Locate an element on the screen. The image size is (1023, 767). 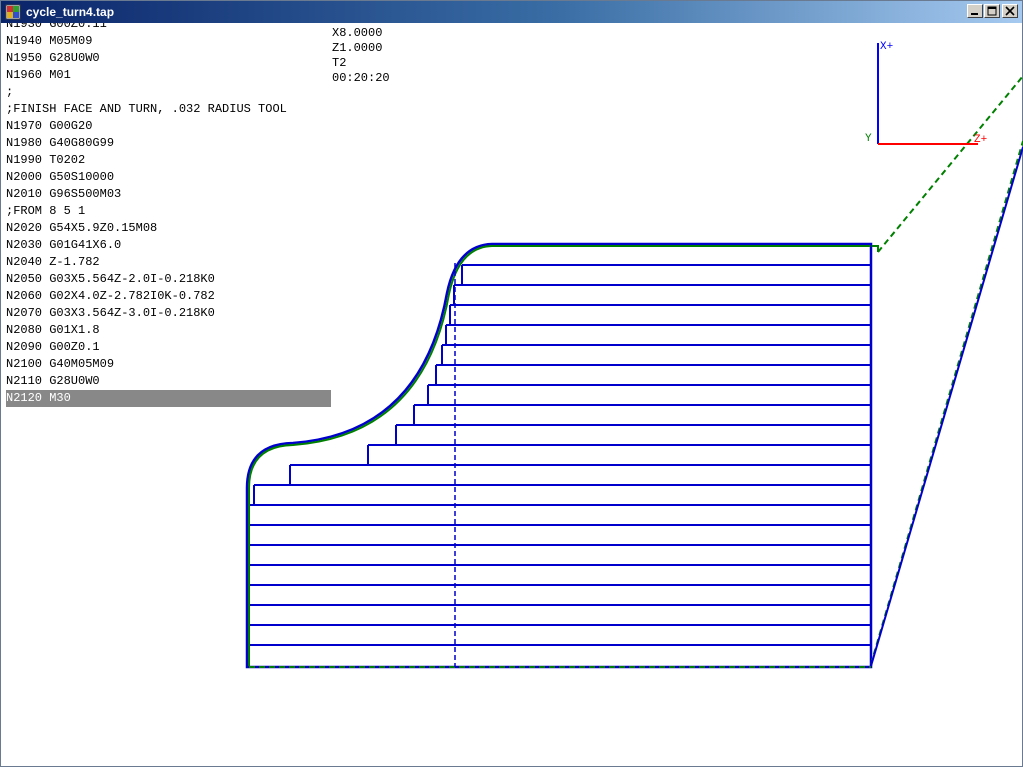
axis-triad: X+ Y Z+ is located at coordinates (926, 93).